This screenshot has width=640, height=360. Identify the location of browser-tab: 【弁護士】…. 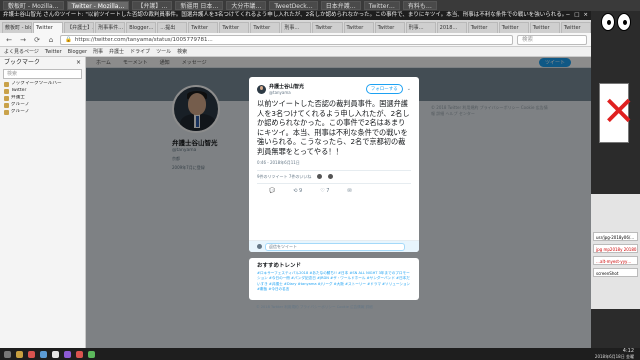
(79, 27).